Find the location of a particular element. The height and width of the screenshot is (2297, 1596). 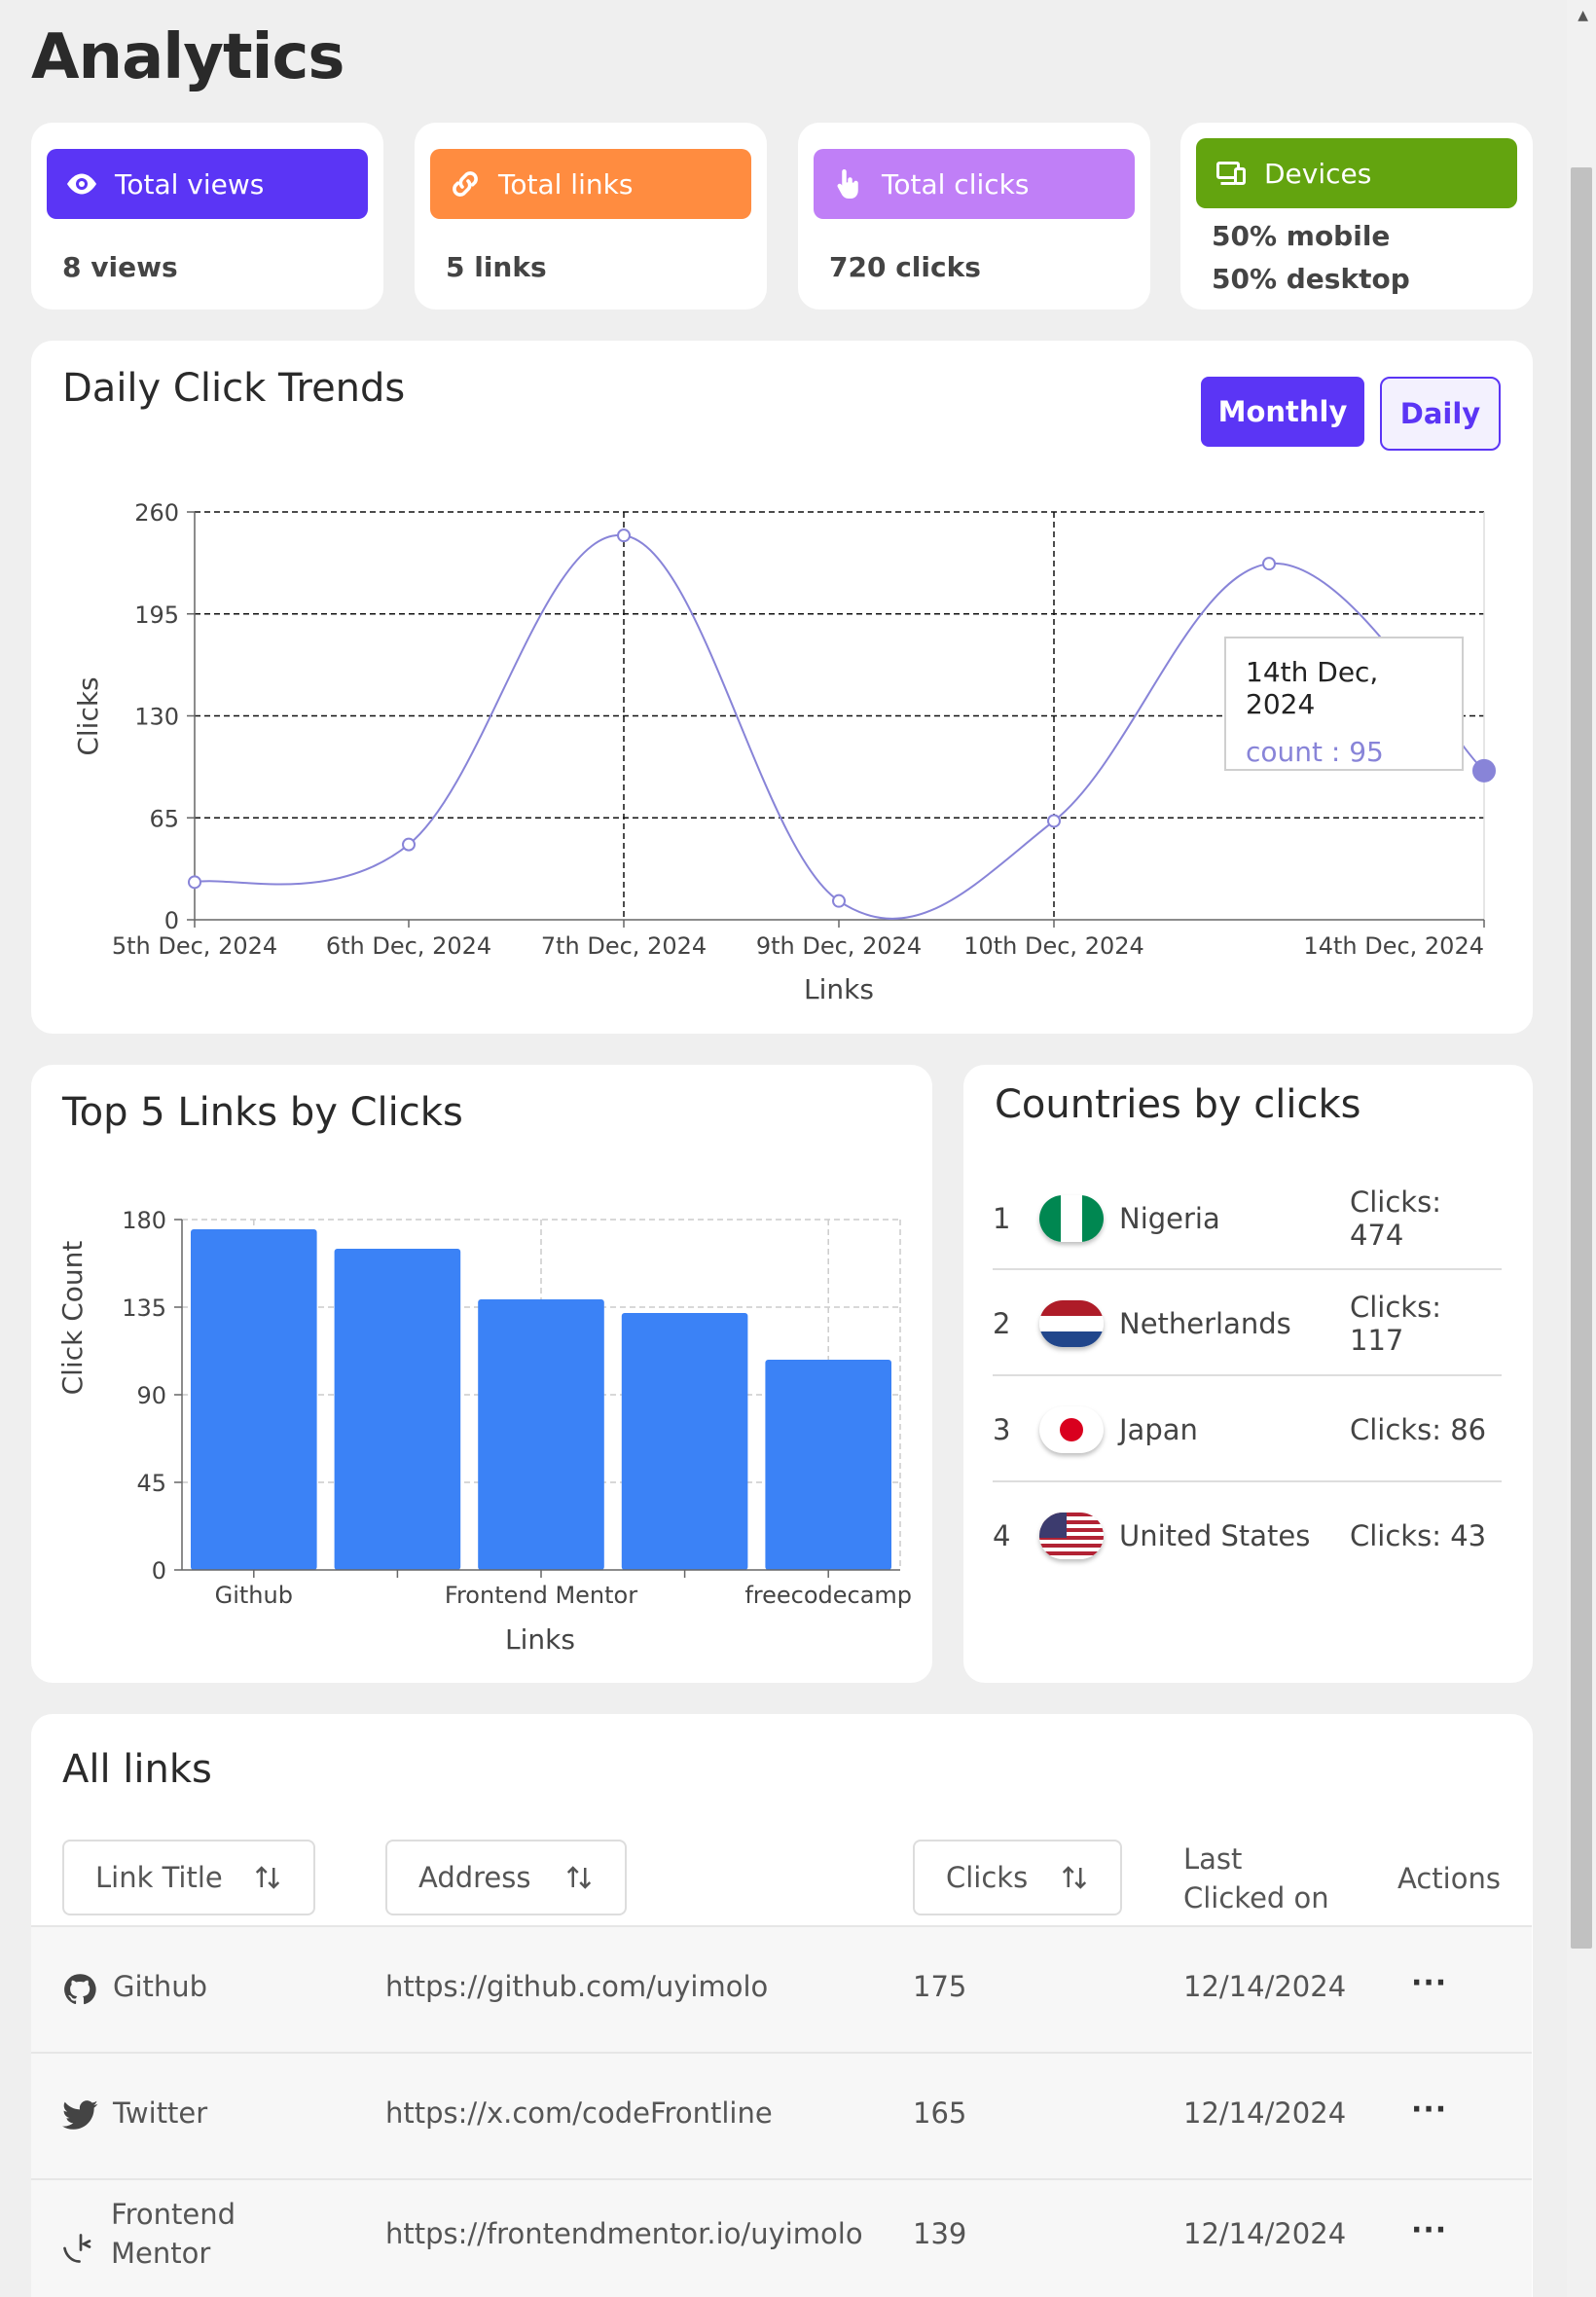

country-rank: 3 is located at coordinates (1002, 1429).